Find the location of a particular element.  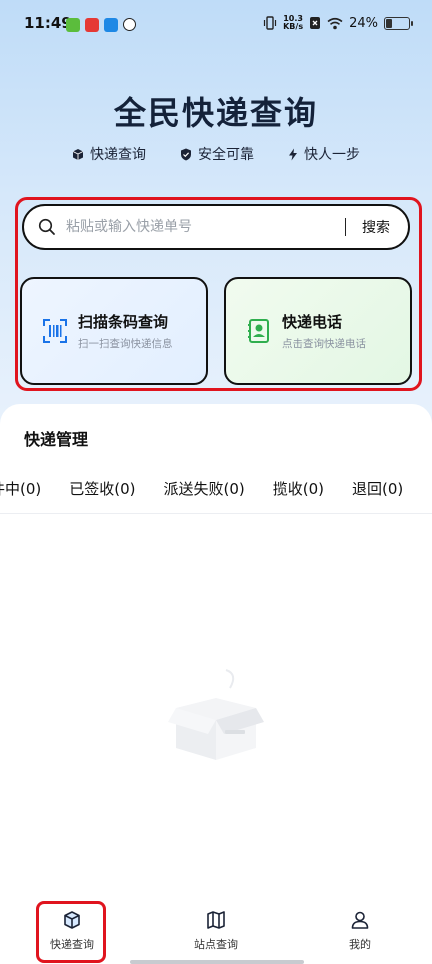

wifi-icon is located at coordinates (335, 23).